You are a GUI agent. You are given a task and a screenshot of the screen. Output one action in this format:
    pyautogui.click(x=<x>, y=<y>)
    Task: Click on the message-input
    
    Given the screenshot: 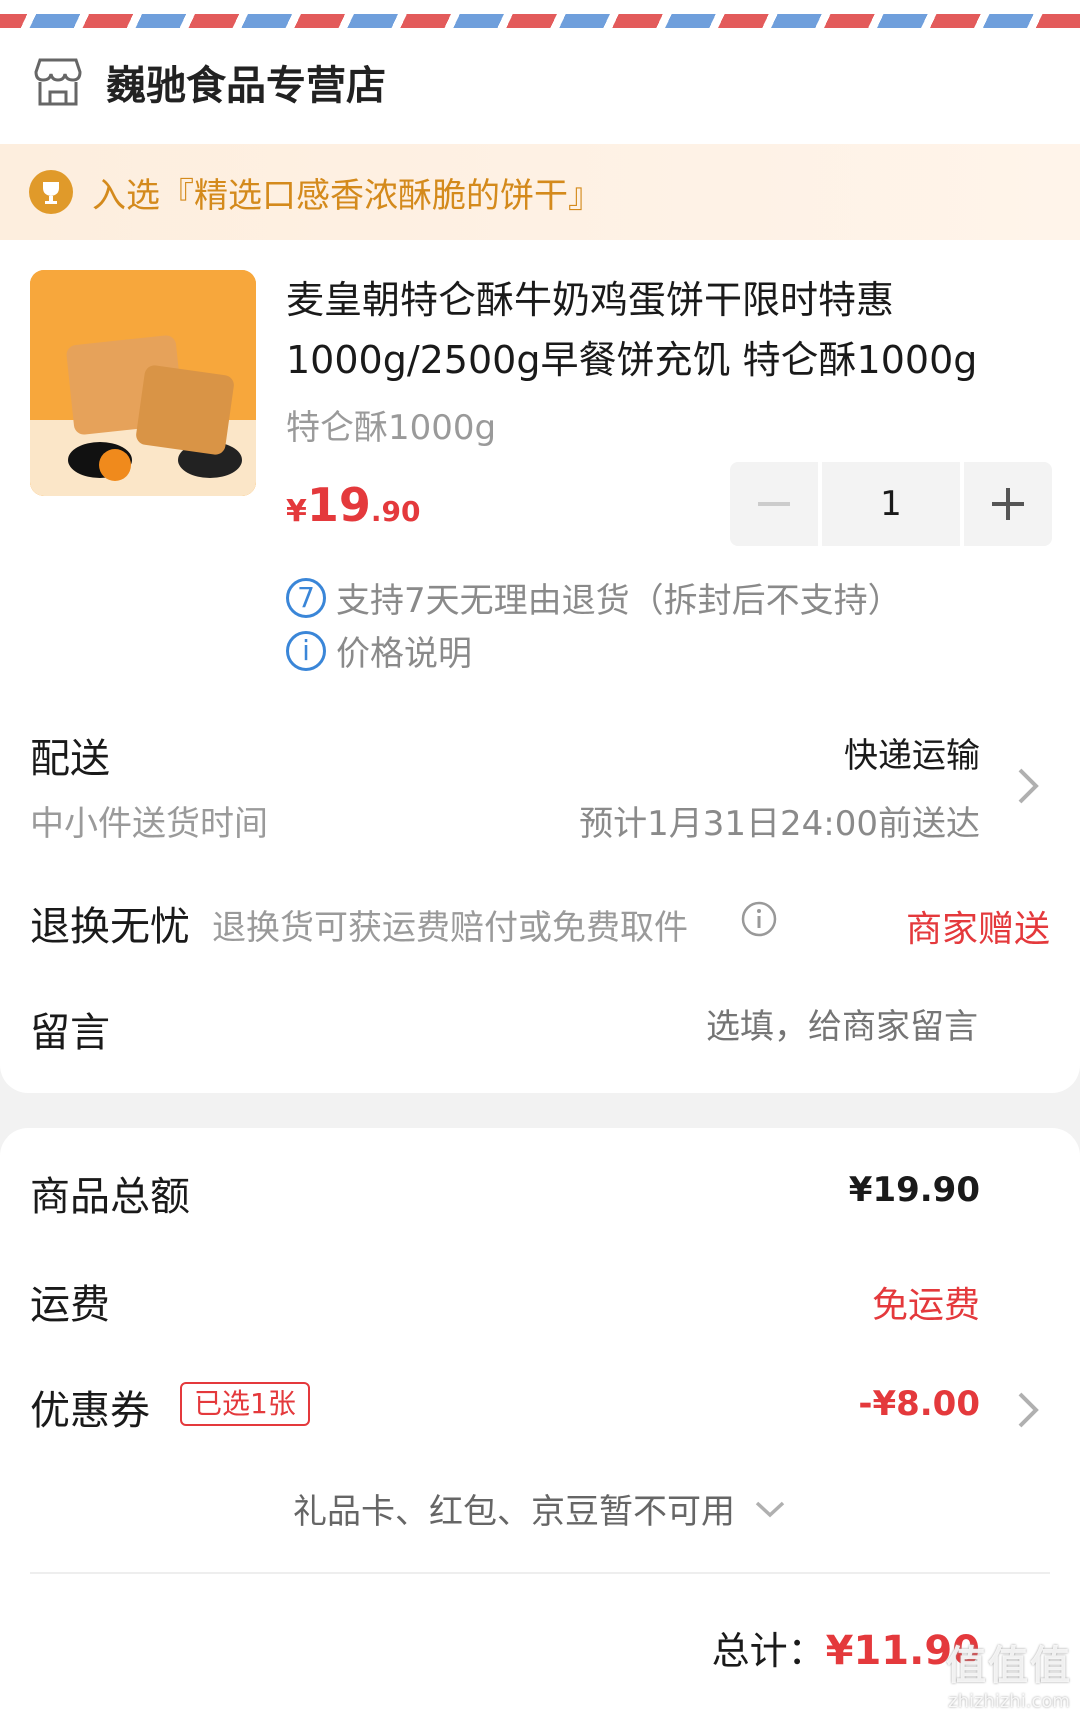 What is the action you would take?
    pyautogui.click(x=768, y=1027)
    